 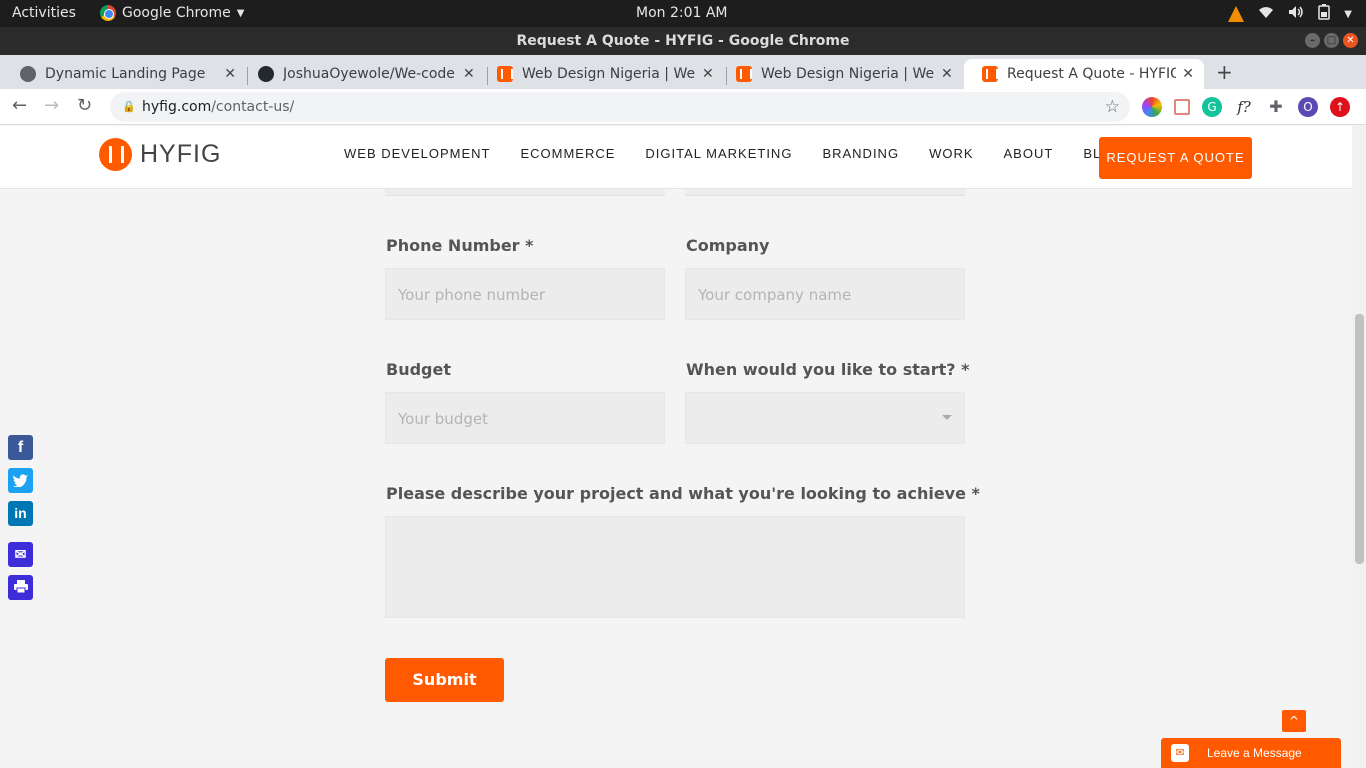 What do you see at coordinates (444, 680) in the screenshot?
I see `submit-button: Submit` at bounding box center [444, 680].